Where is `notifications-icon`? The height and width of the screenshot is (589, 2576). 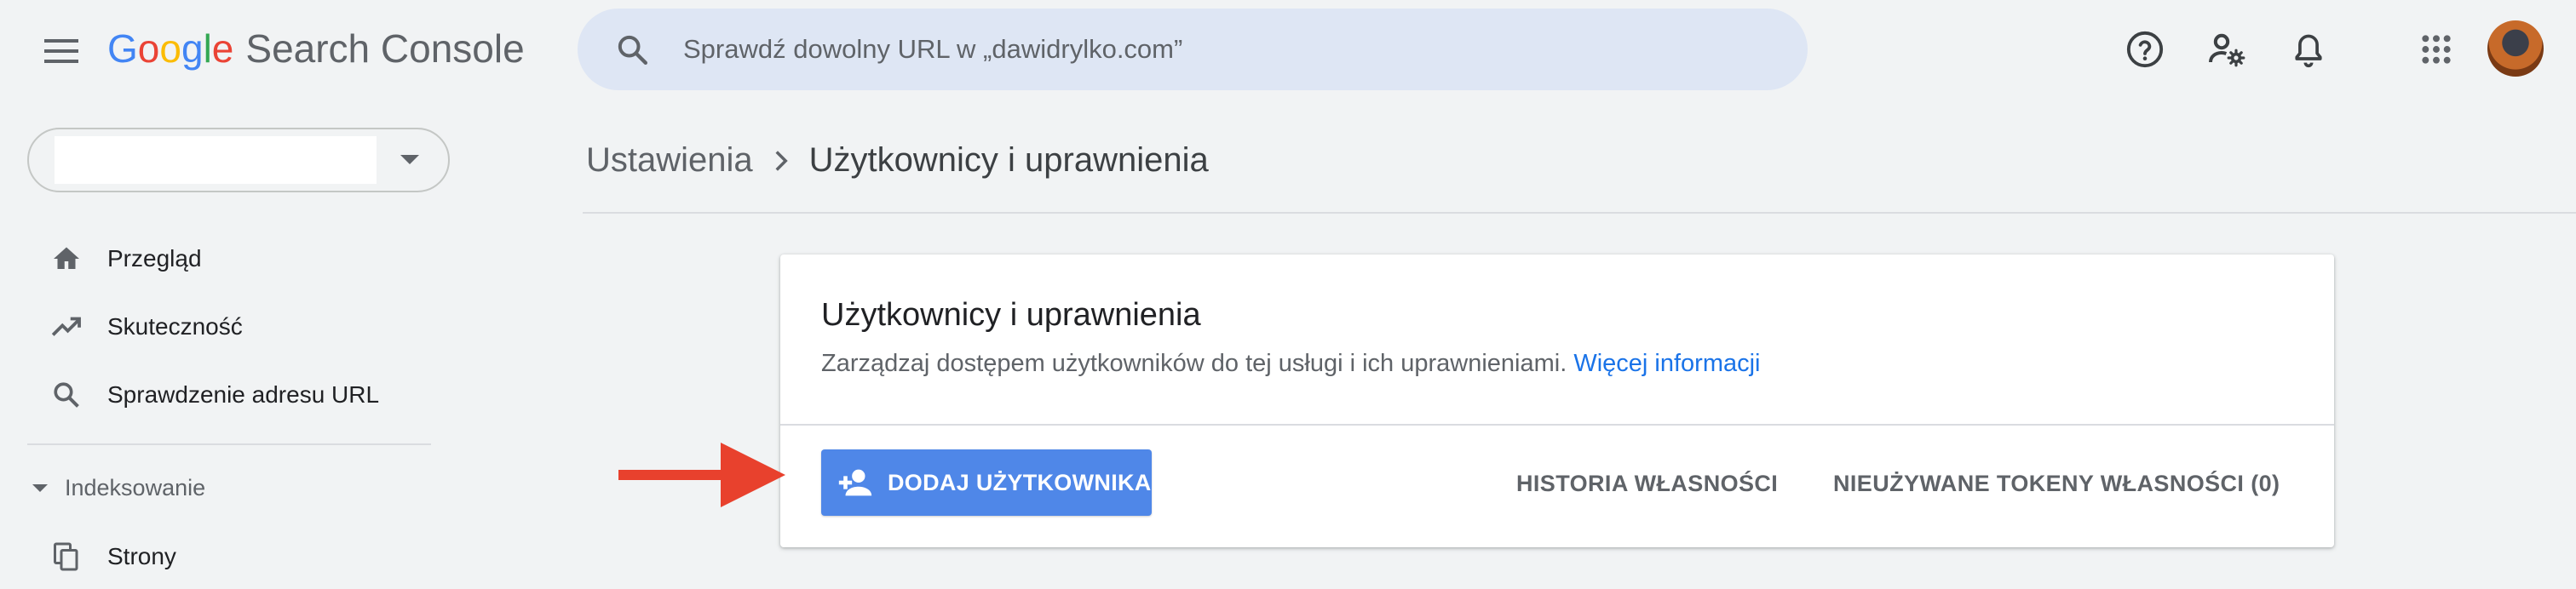
notifications-icon is located at coordinates (2309, 51).